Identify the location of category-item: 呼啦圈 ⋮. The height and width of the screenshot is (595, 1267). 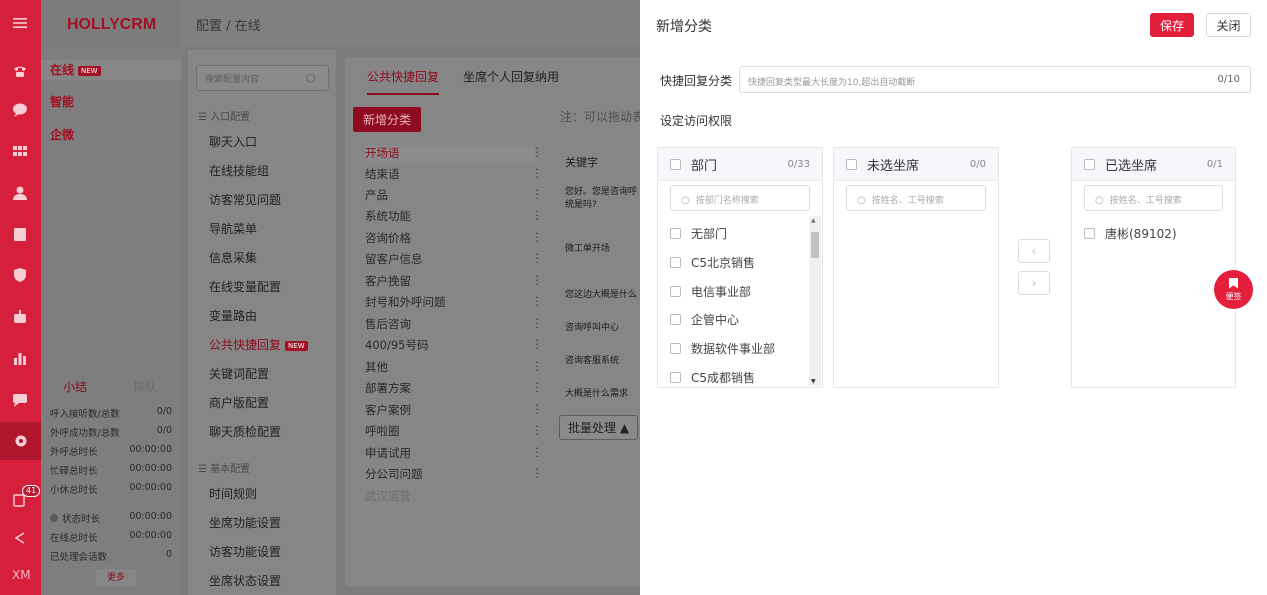
(454, 431).